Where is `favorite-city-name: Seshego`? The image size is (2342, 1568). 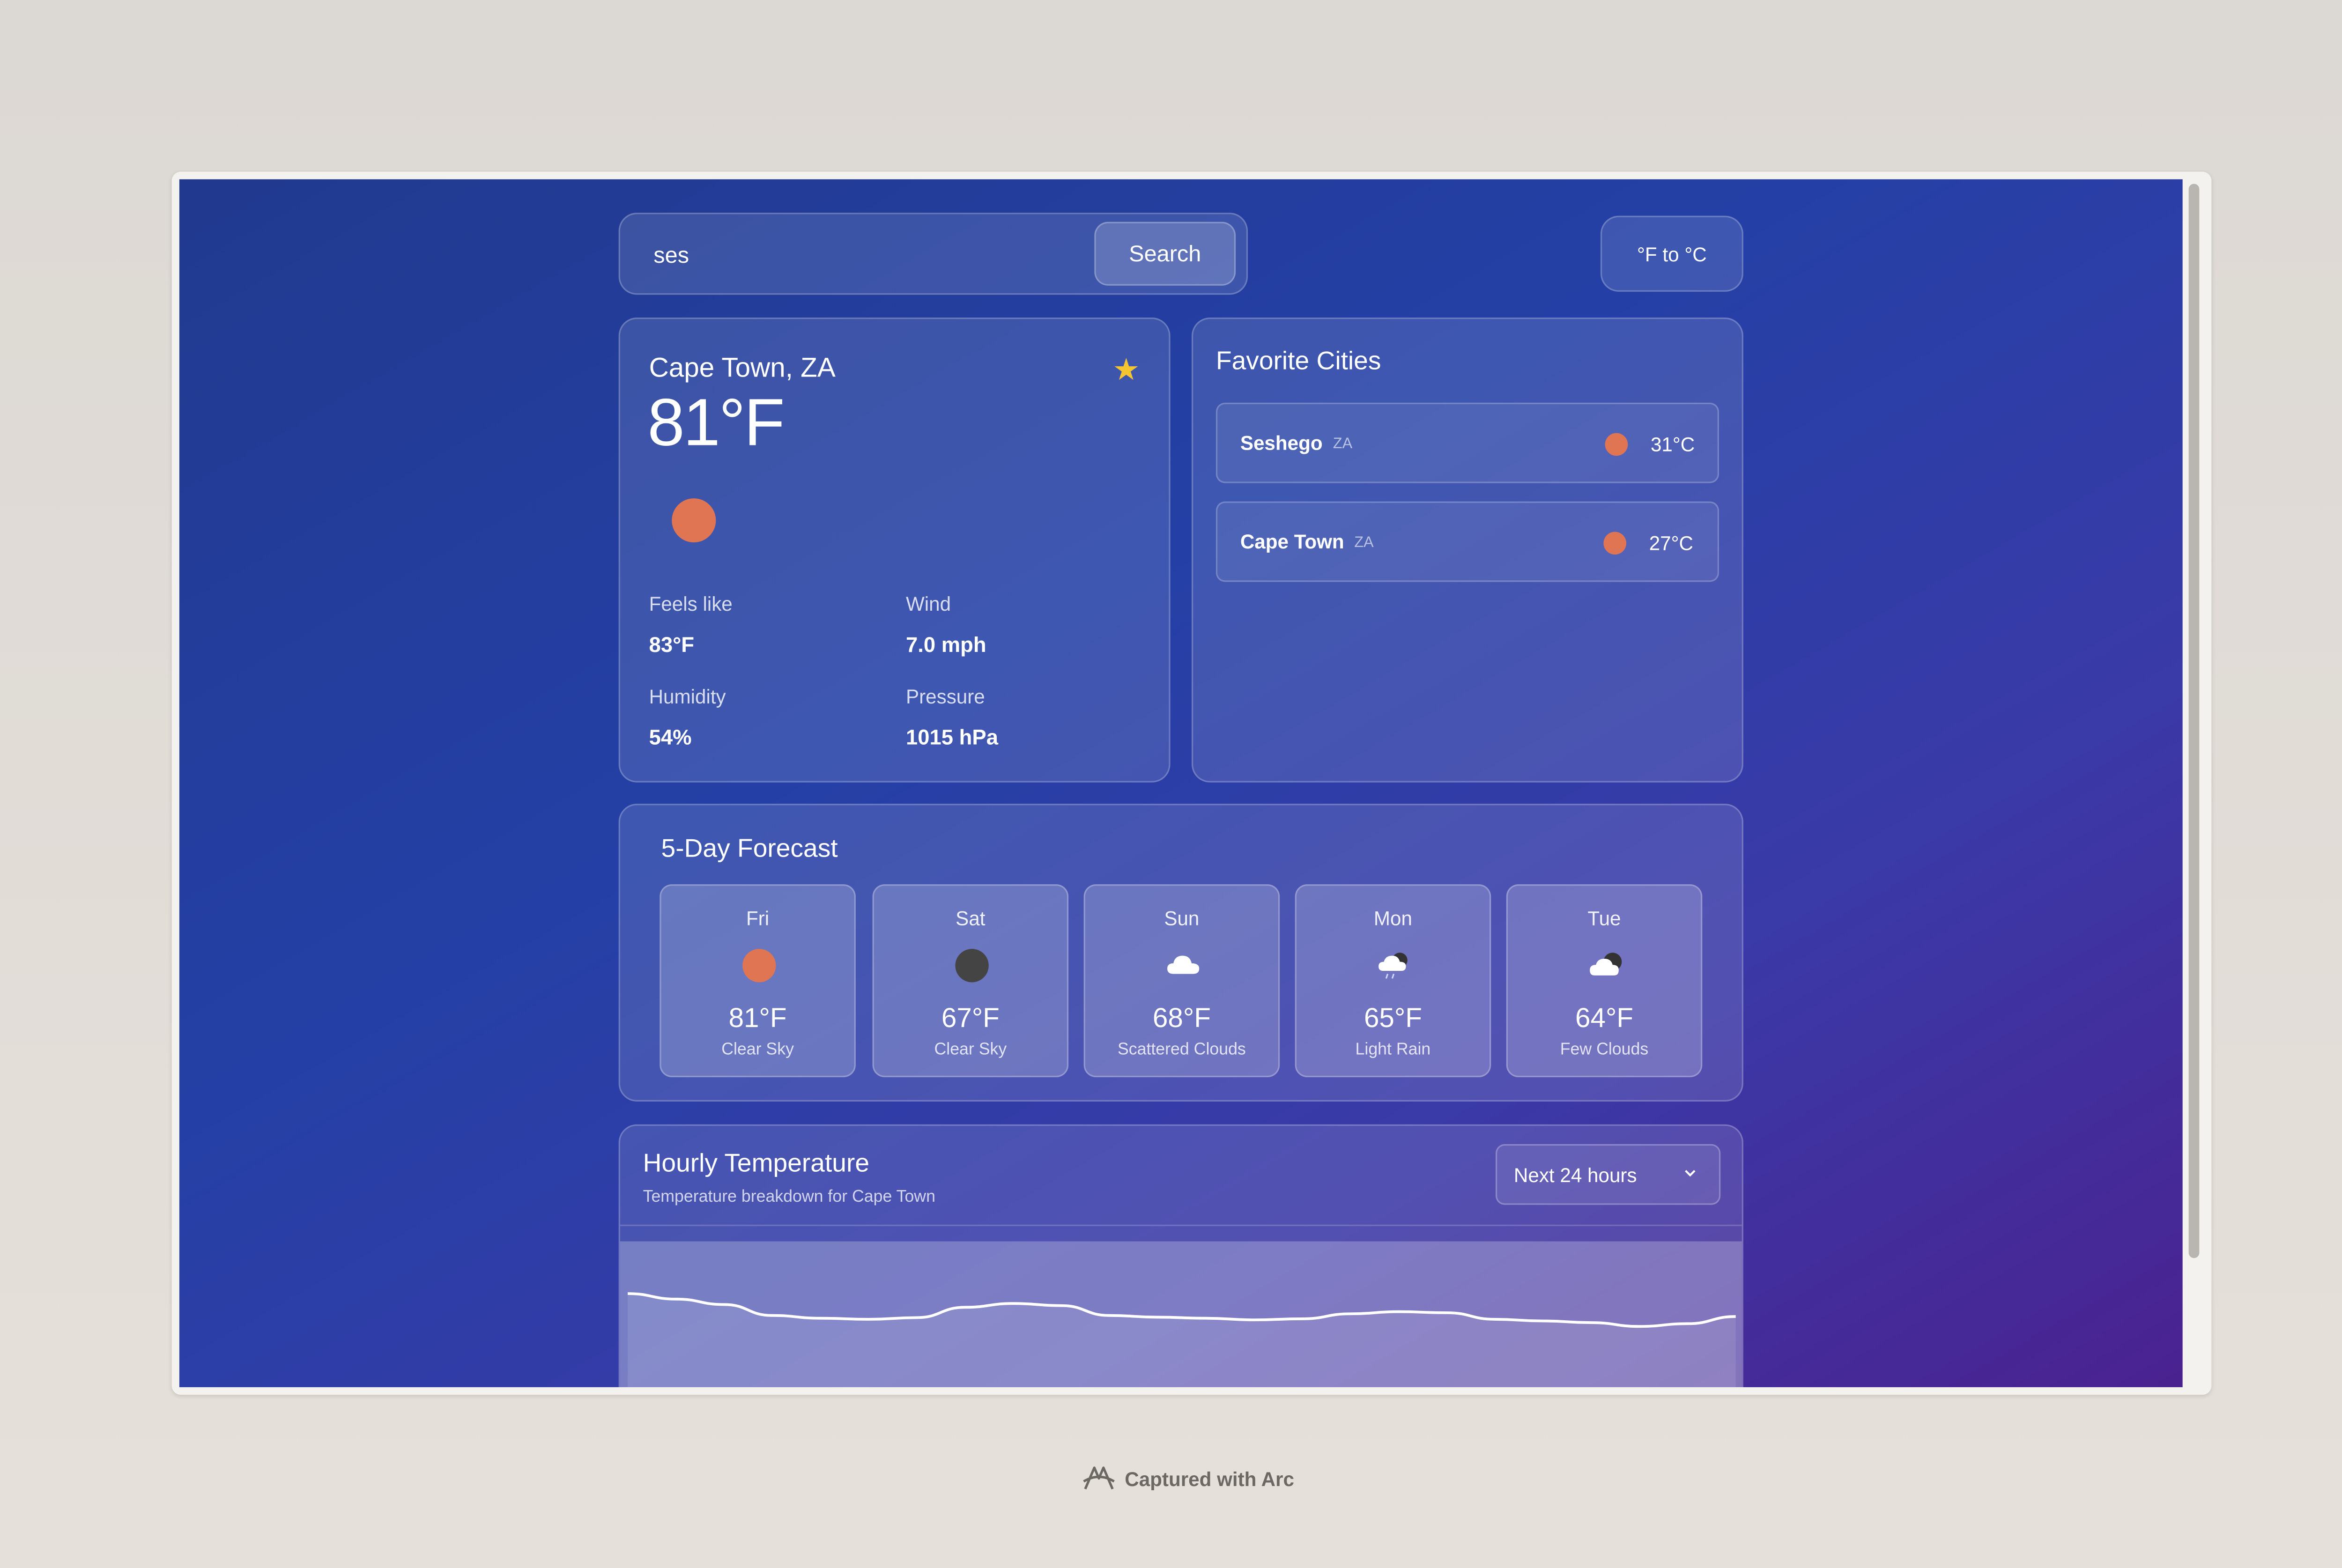
favorite-city-name: Seshego is located at coordinates (1281, 443).